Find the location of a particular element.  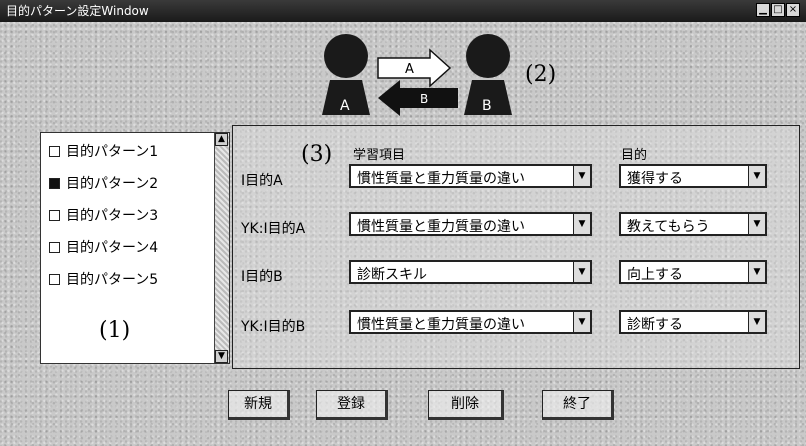

scroll-up-icon: ▲ is located at coordinates (221, 139).